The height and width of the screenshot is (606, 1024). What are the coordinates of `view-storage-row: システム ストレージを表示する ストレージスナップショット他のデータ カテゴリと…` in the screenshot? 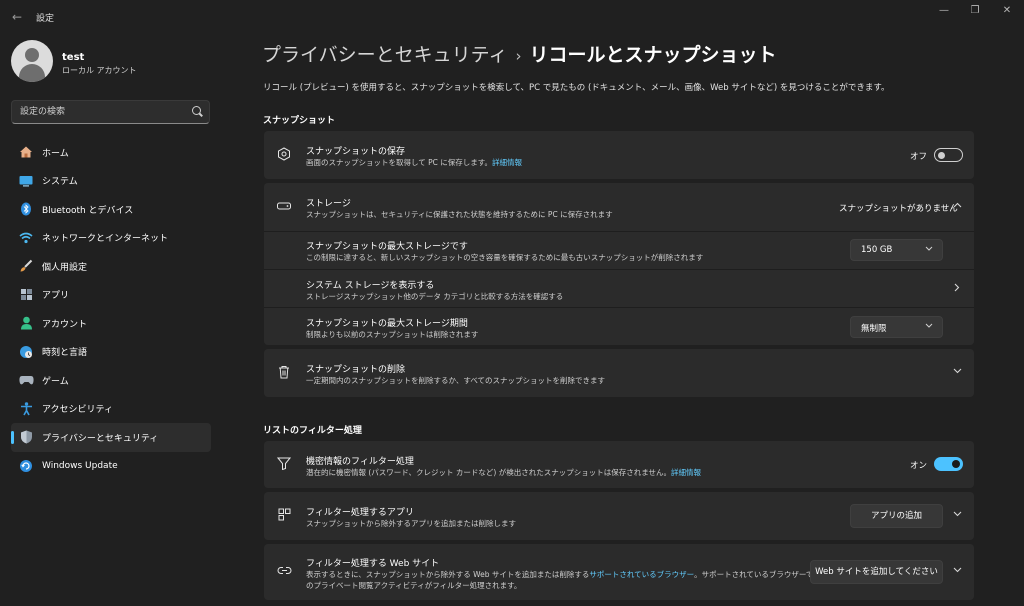 It's located at (619, 288).